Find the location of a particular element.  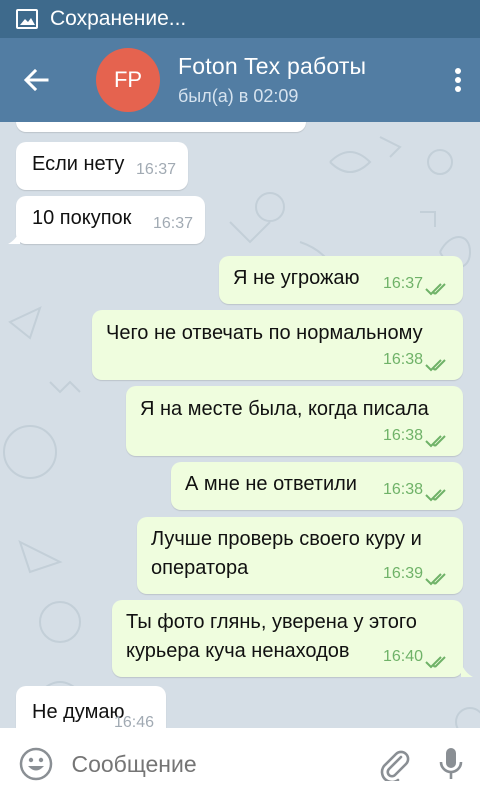

avatar: FP is located at coordinates (128, 80).